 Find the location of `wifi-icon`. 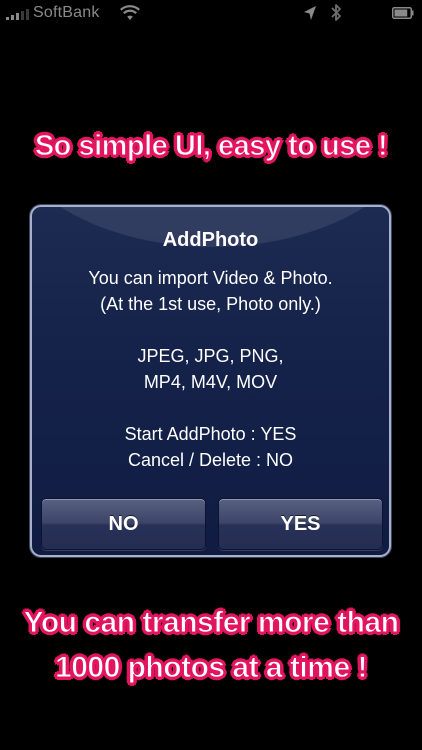

wifi-icon is located at coordinates (130, 12).